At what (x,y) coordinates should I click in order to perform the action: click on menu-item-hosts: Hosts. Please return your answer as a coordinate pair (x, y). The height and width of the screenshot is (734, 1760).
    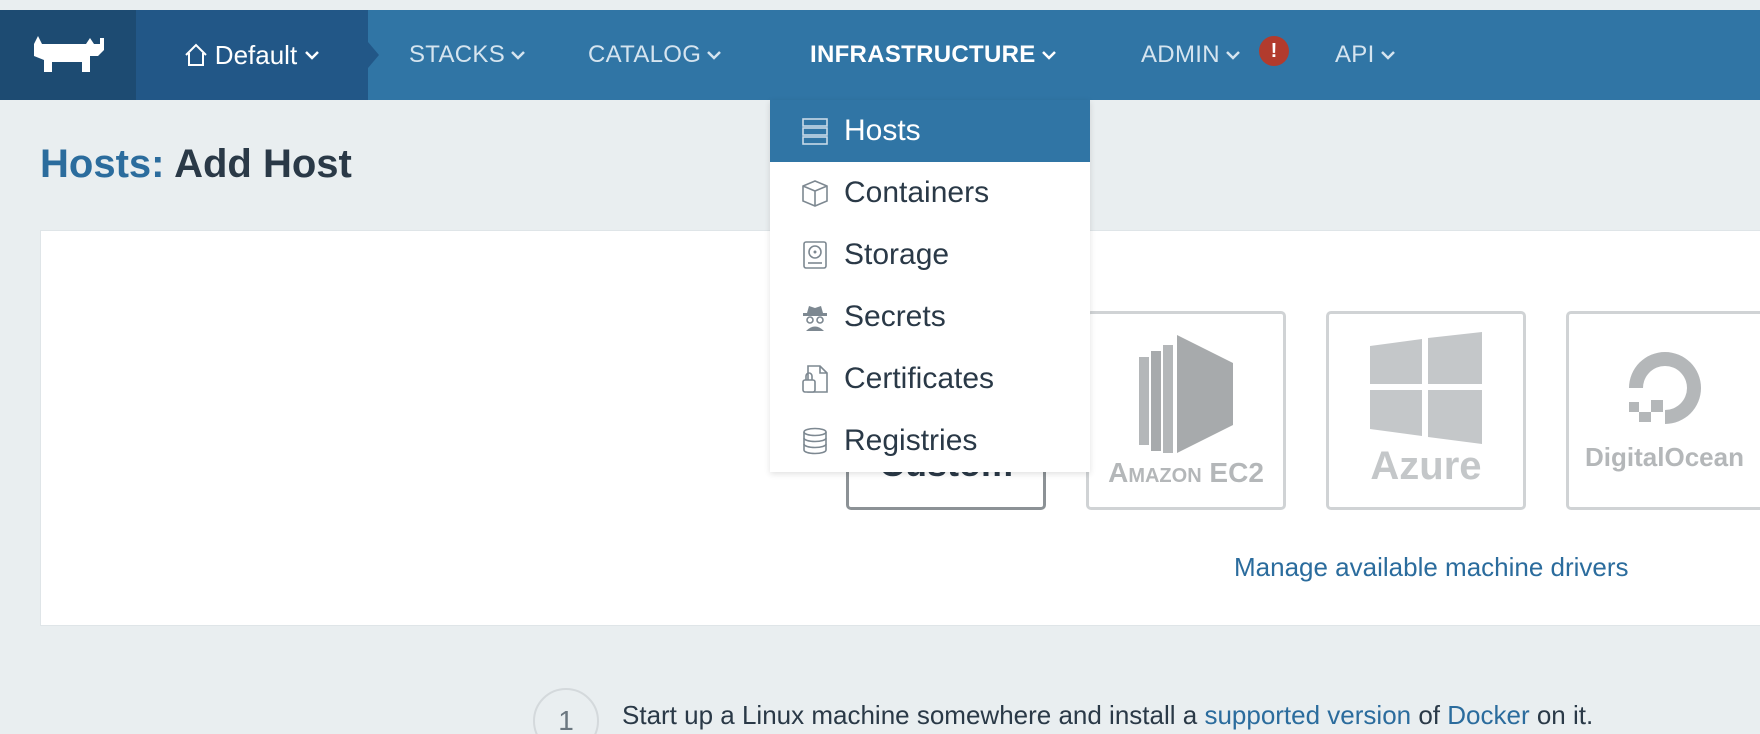
    Looking at the image, I should click on (930, 131).